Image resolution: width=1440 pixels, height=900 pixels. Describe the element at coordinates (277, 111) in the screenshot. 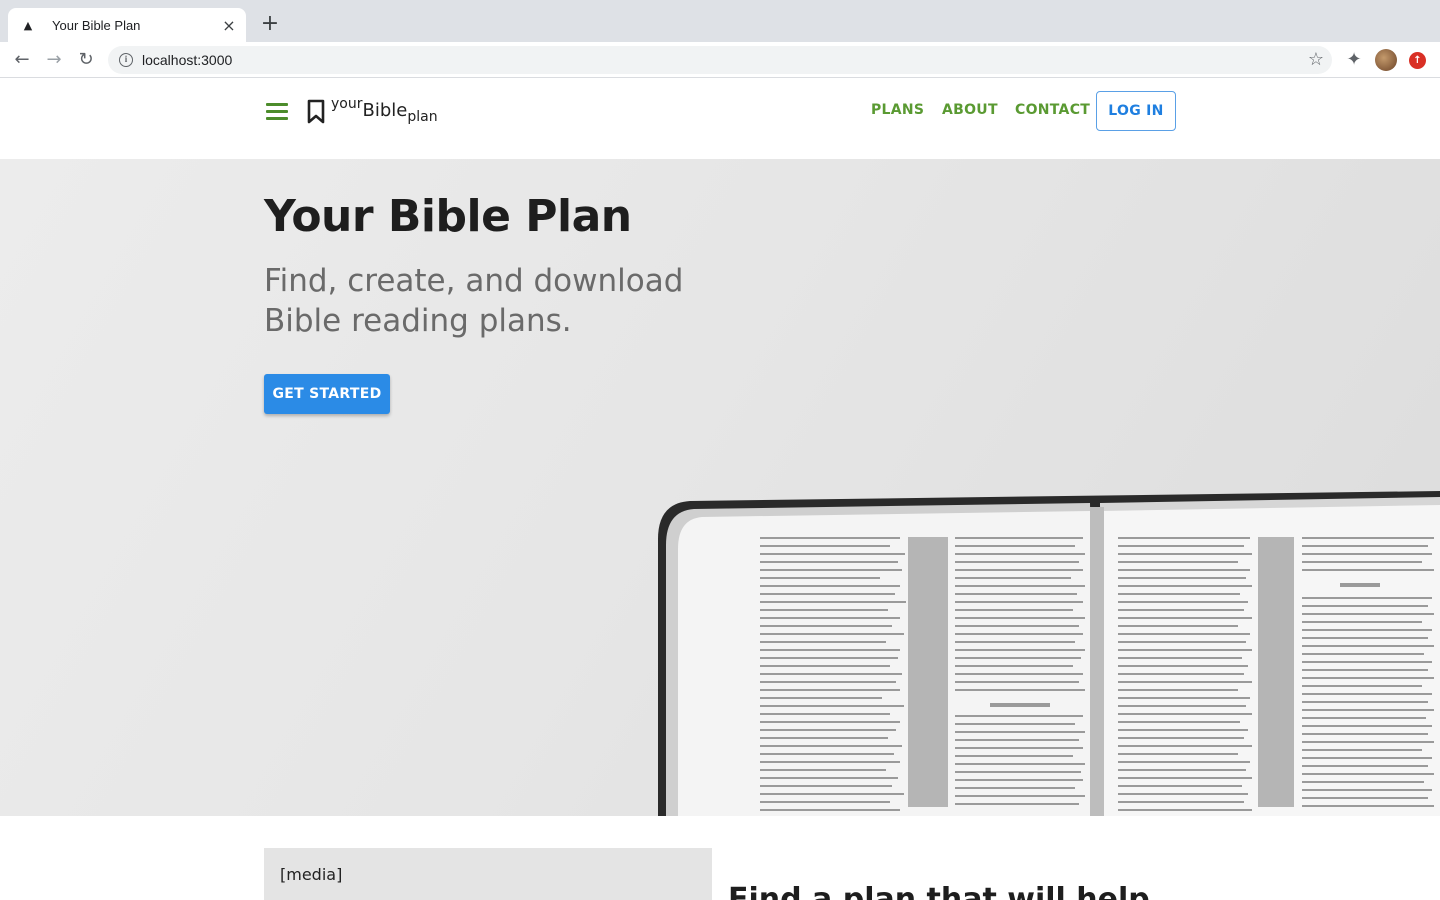

I see `hamburger-menu-icon` at that location.